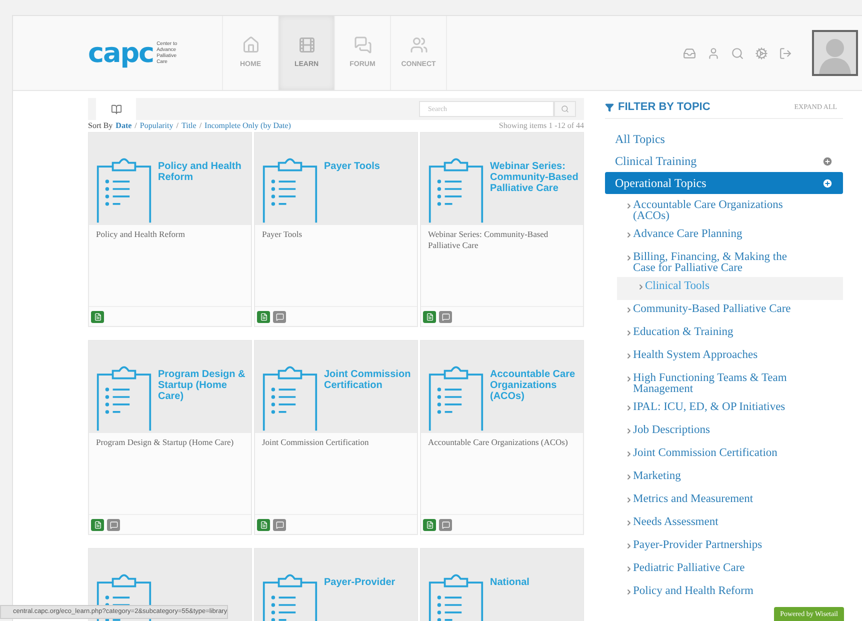 Image resolution: width=862 pixels, height=621 pixels. I want to click on subtopic-item: IPAL: ICU, ED, & OP Initiatives, so click(724, 409).